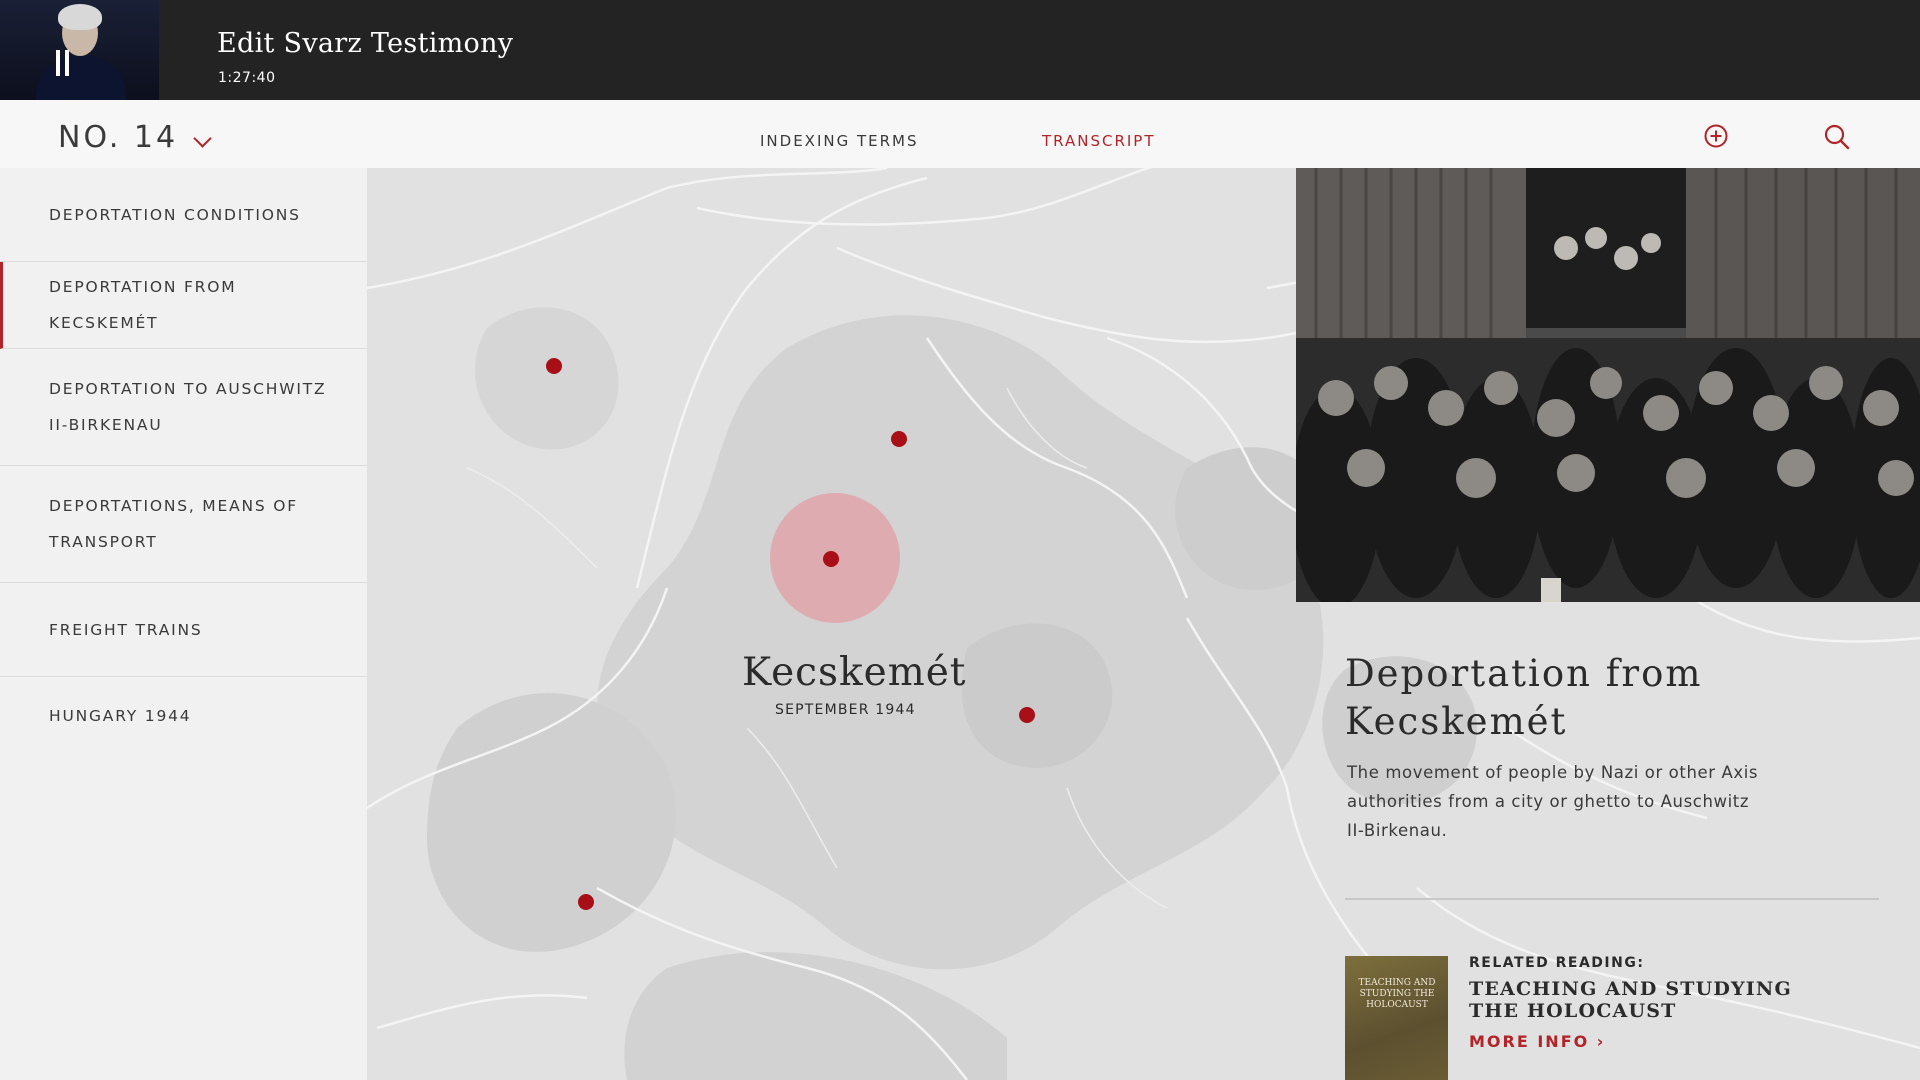 This screenshot has height=1080, width=1920. Describe the element at coordinates (1557, 963) in the screenshot. I see `related-reading-label: RELATED READING:` at that location.